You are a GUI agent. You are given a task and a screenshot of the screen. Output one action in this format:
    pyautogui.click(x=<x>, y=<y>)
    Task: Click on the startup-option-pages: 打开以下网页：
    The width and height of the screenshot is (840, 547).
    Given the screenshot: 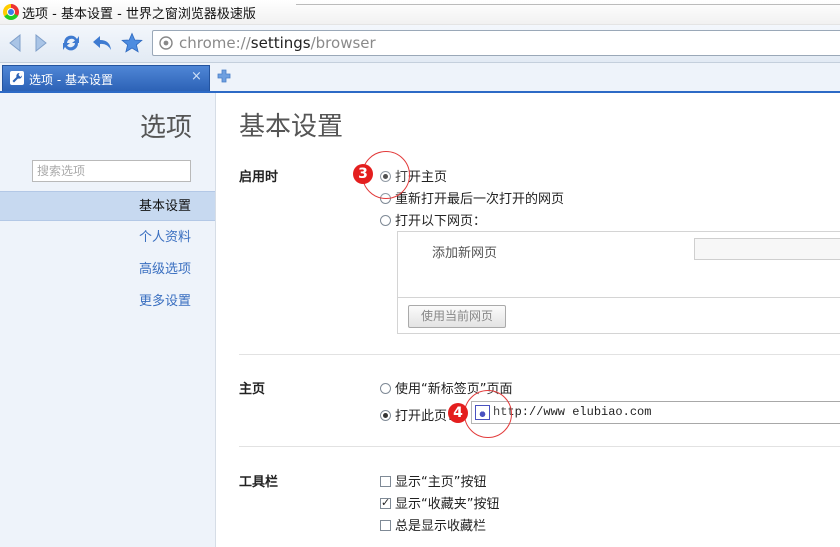 What is the action you would take?
    pyautogui.click(x=433, y=219)
    